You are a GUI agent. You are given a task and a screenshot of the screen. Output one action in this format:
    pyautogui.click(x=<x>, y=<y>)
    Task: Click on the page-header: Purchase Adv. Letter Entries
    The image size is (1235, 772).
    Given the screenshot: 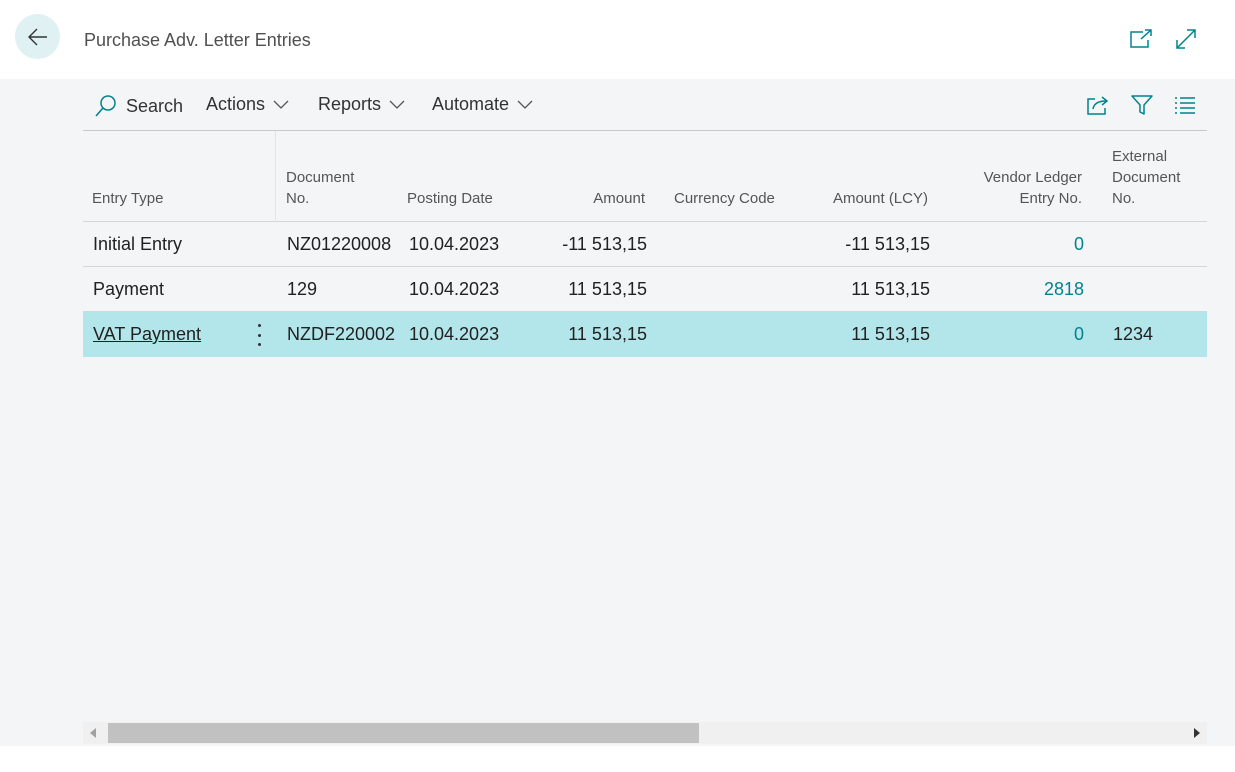 What is the action you would take?
    pyautogui.click(x=617, y=39)
    